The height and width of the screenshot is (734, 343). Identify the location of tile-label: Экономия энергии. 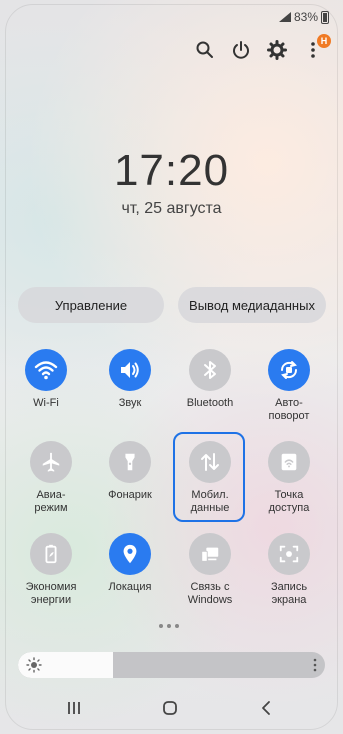
(51, 593).